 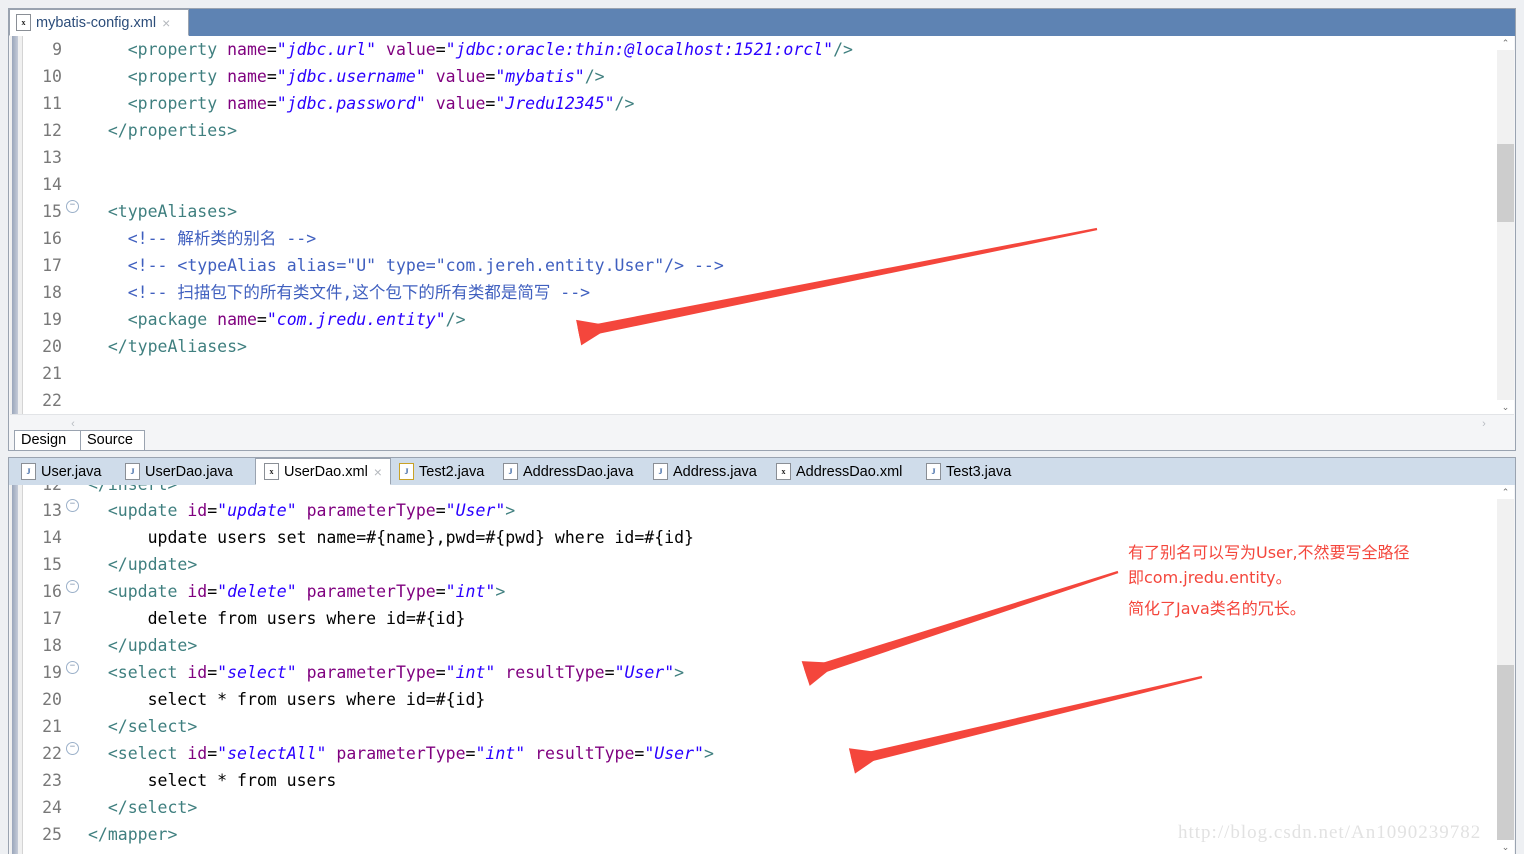 What do you see at coordinates (132, 491) in the screenshot?
I see `code-text: </insert>` at bounding box center [132, 491].